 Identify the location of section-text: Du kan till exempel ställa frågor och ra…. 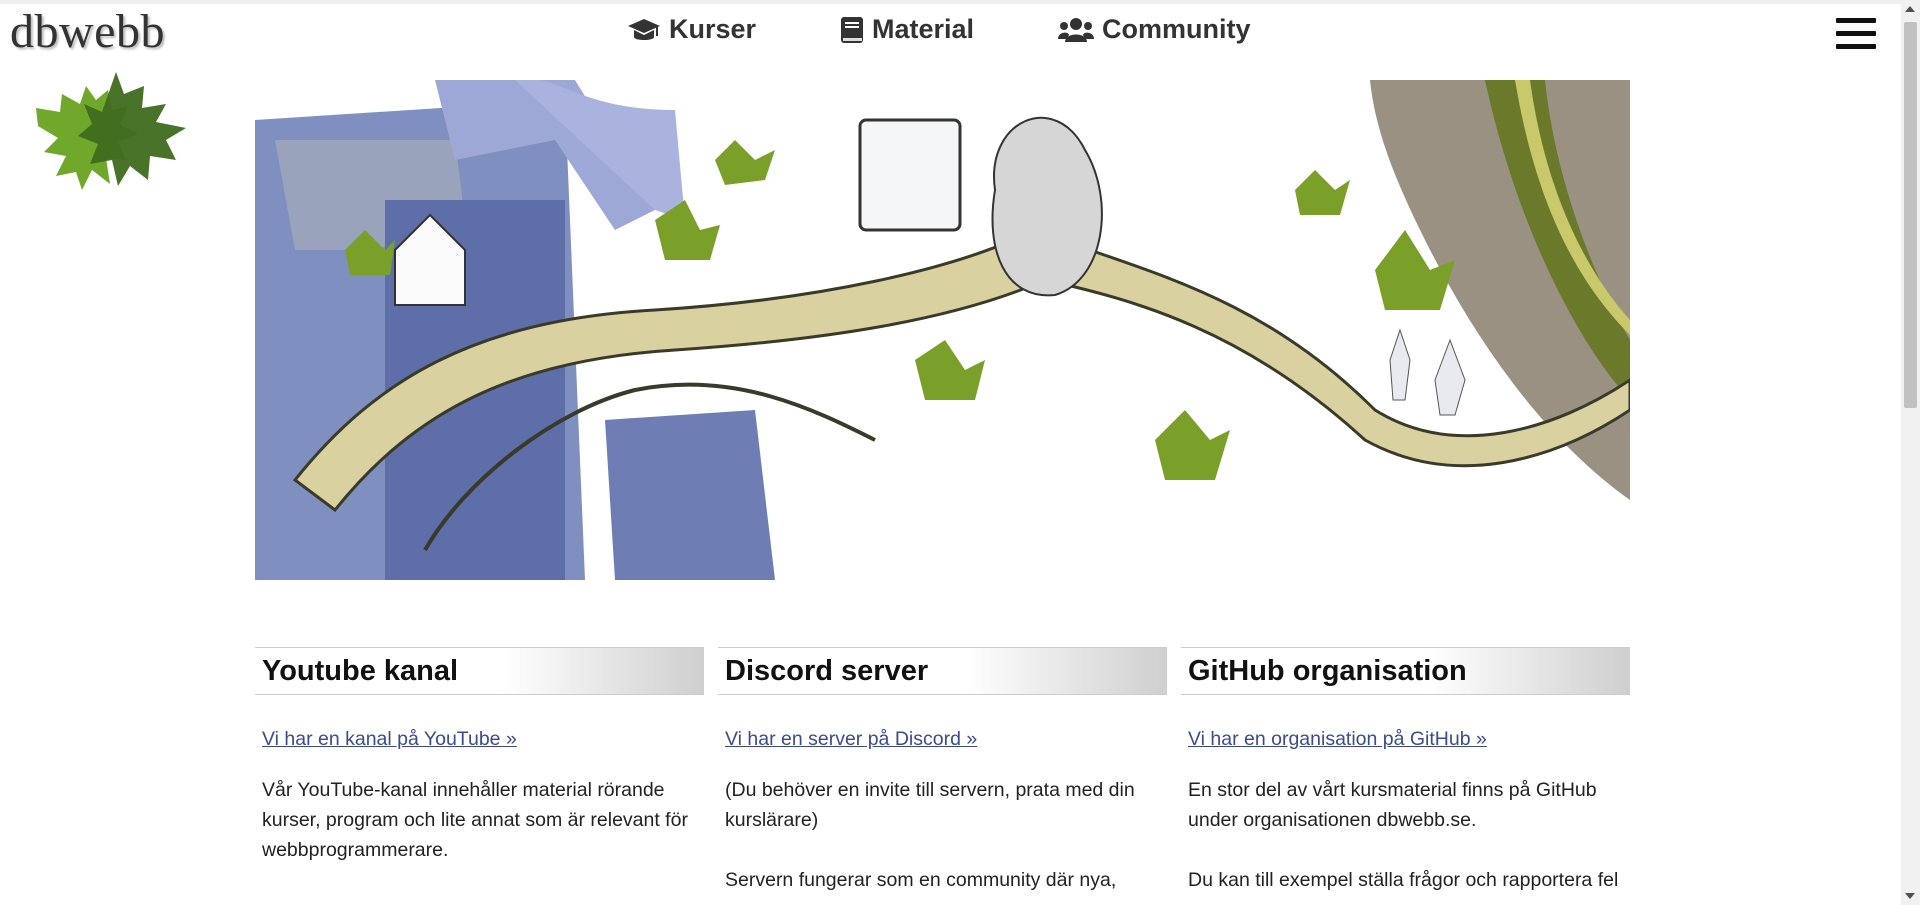
(1403, 880).